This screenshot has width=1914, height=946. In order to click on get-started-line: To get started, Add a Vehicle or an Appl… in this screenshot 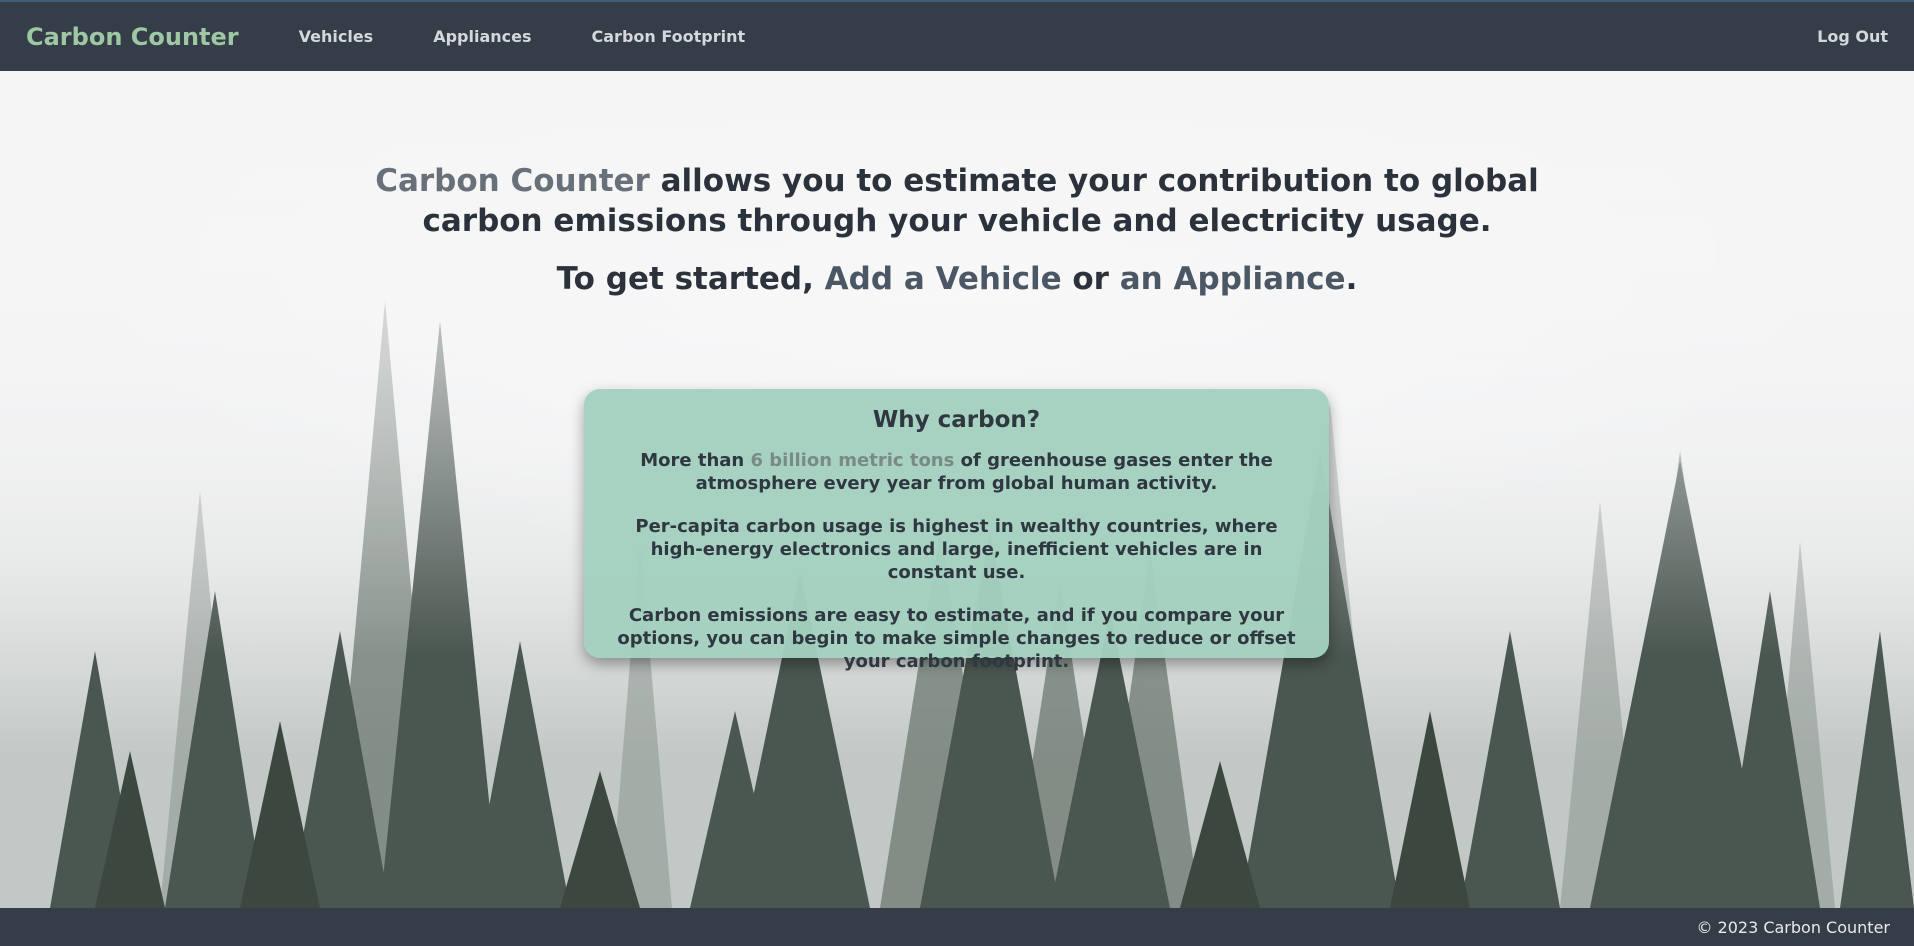, I will do `click(957, 279)`.